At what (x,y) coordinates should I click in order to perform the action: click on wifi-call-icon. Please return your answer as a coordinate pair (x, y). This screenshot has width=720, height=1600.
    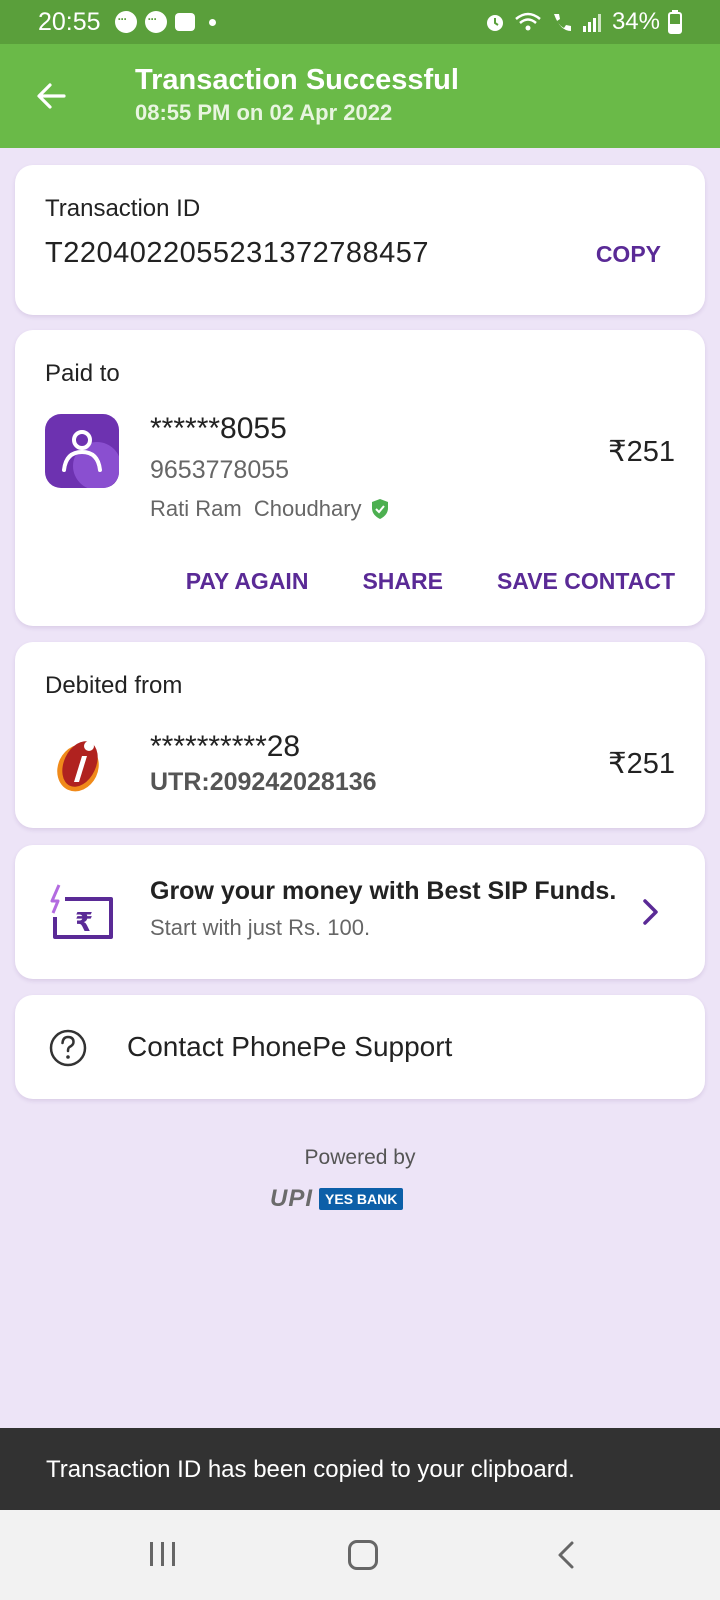
    Looking at the image, I should click on (528, 21).